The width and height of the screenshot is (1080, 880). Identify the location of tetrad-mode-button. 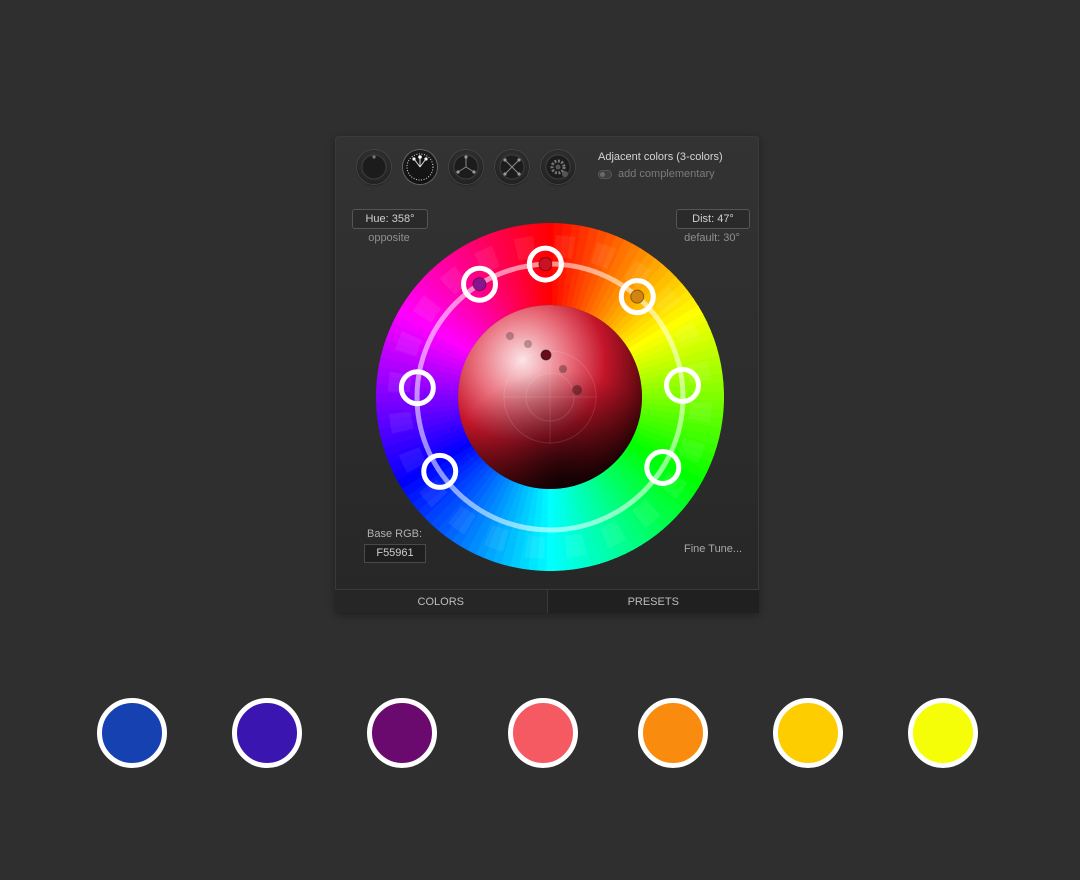
(512, 167).